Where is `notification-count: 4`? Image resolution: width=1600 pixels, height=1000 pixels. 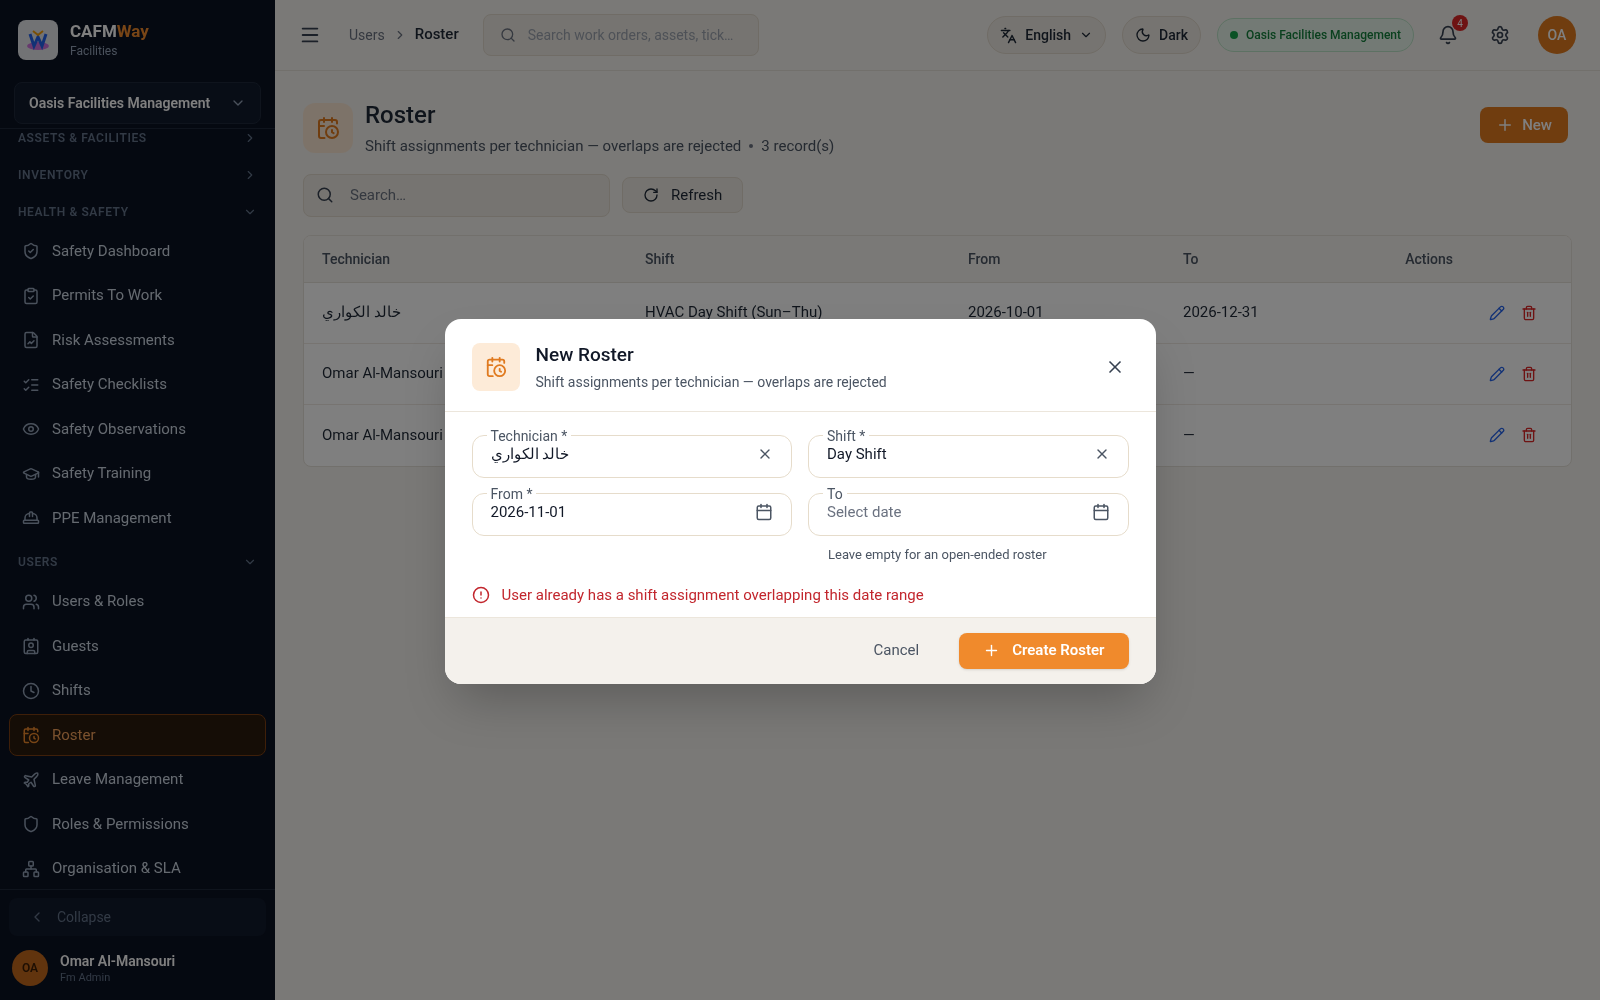 notification-count: 4 is located at coordinates (1460, 23).